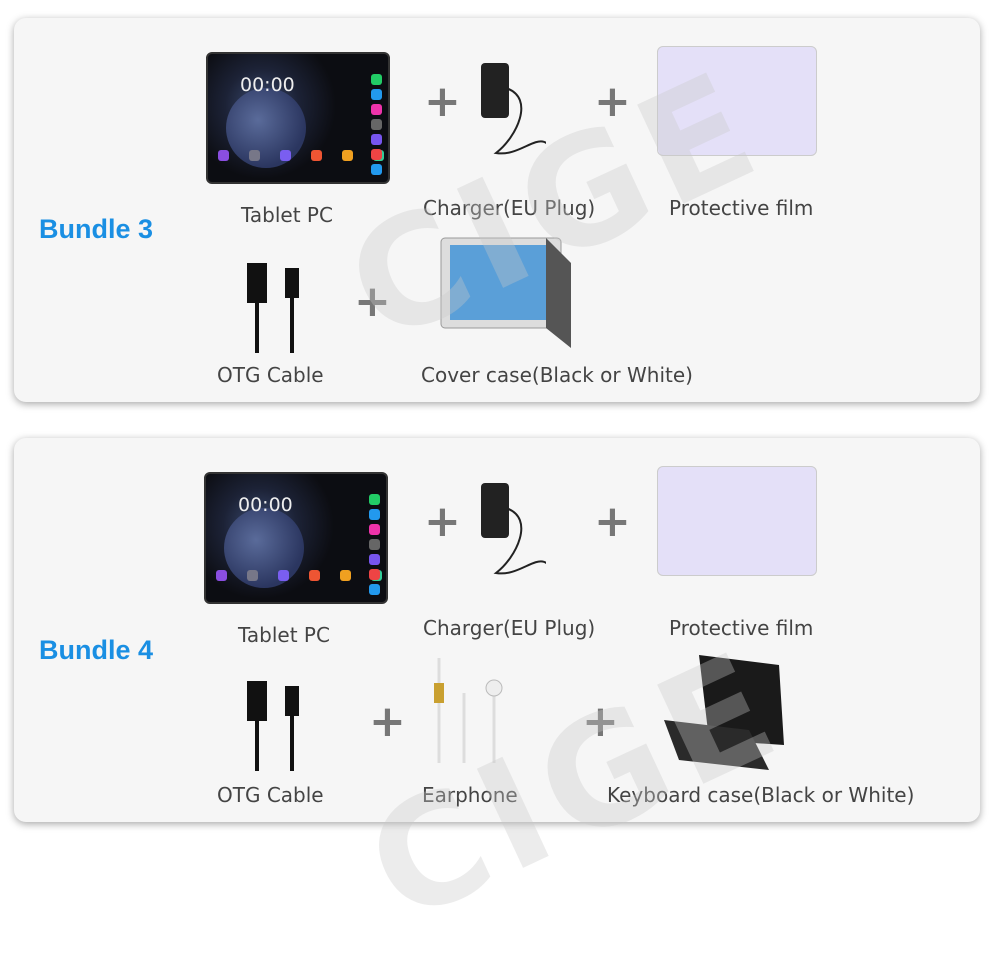 The height and width of the screenshot is (957, 1000). I want to click on keyboard-case-label: Keyboard case(Black or White), so click(761, 795).